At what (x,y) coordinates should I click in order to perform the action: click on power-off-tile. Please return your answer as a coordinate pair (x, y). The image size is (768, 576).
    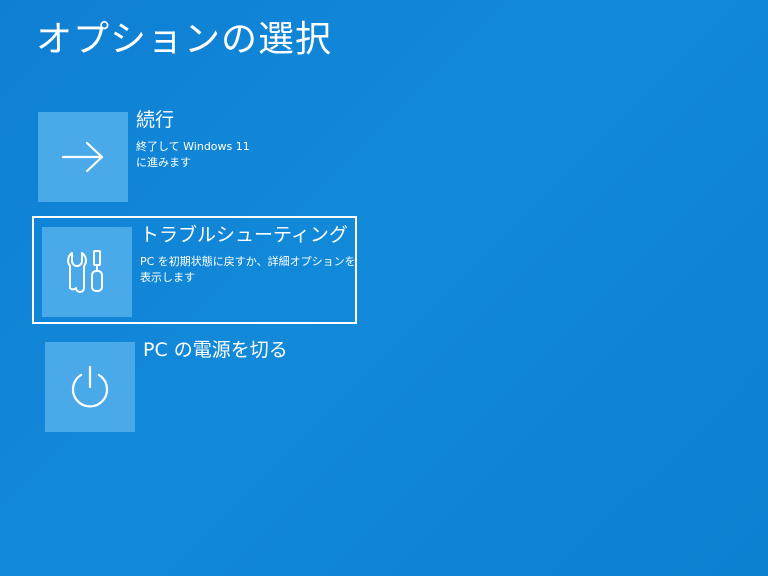
    Looking at the image, I should click on (90, 387).